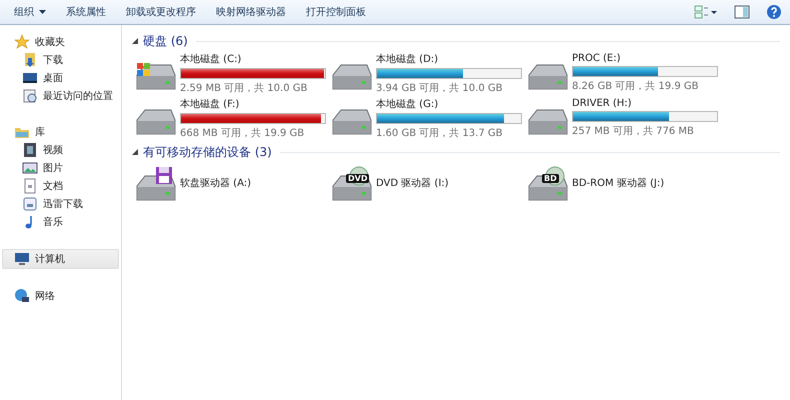  What do you see at coordinates (449, 59) in the screenshot?
I see `drive-name: 本地磁盘 (D:)` at bounding box center [449, 59].